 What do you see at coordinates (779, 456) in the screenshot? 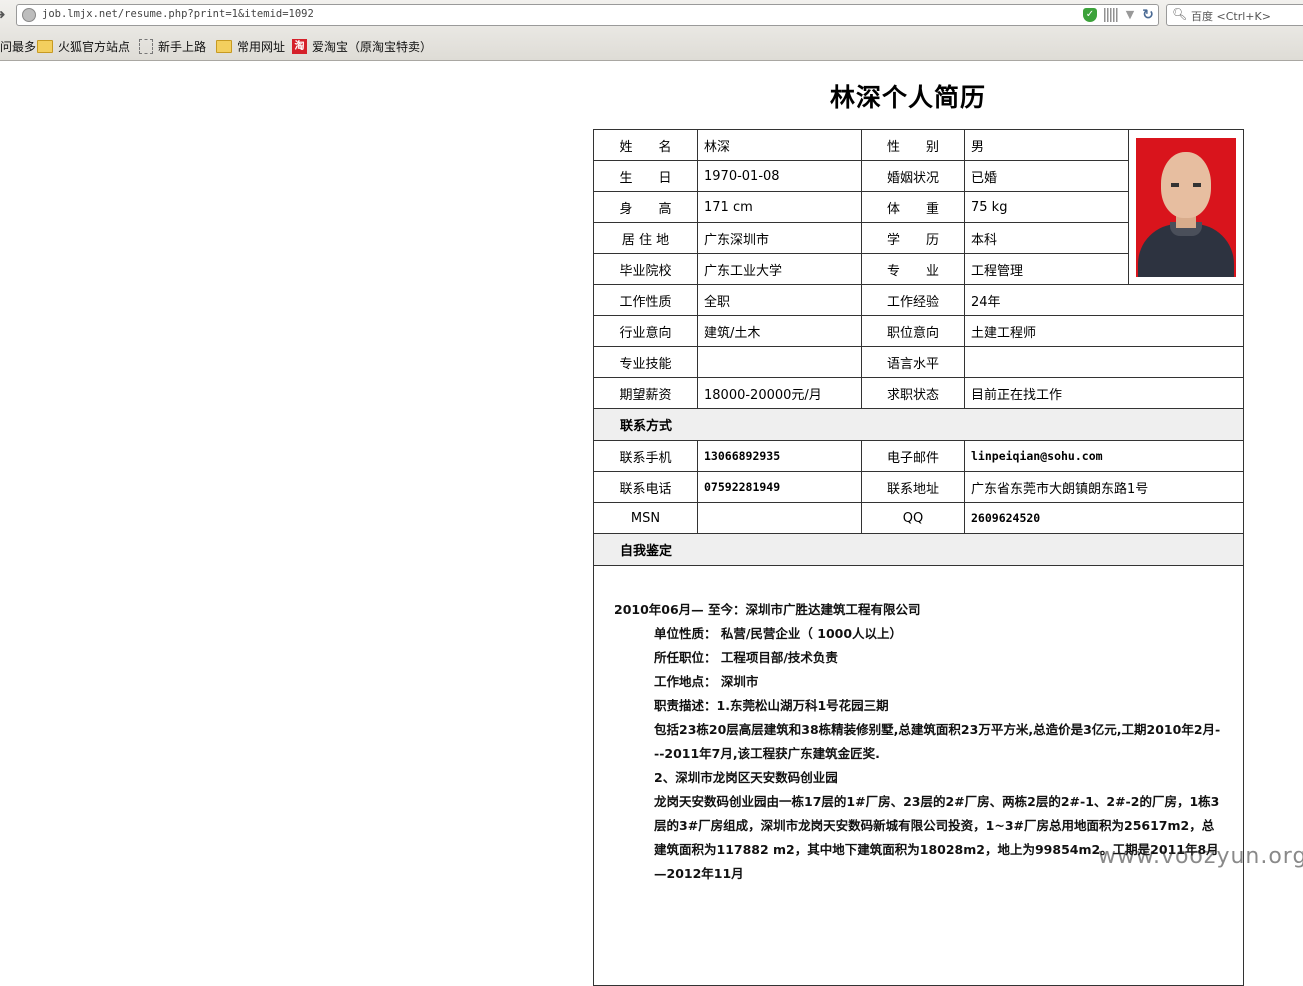
I see `value-mobile: 13066892935` at bounding box center [779, 456].